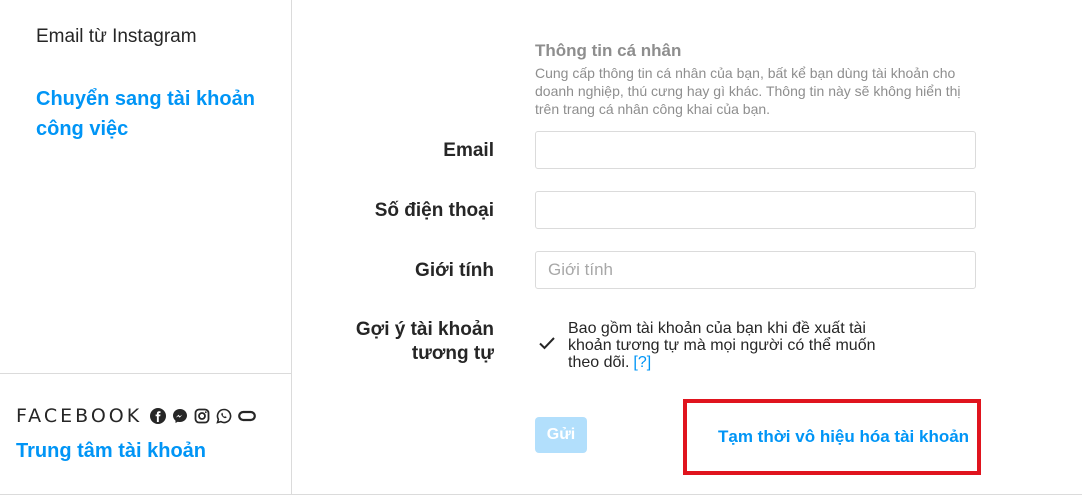 The width and height of the screenshot is (1082, 496). I want to click on messenger-icon, so click(180, 416).